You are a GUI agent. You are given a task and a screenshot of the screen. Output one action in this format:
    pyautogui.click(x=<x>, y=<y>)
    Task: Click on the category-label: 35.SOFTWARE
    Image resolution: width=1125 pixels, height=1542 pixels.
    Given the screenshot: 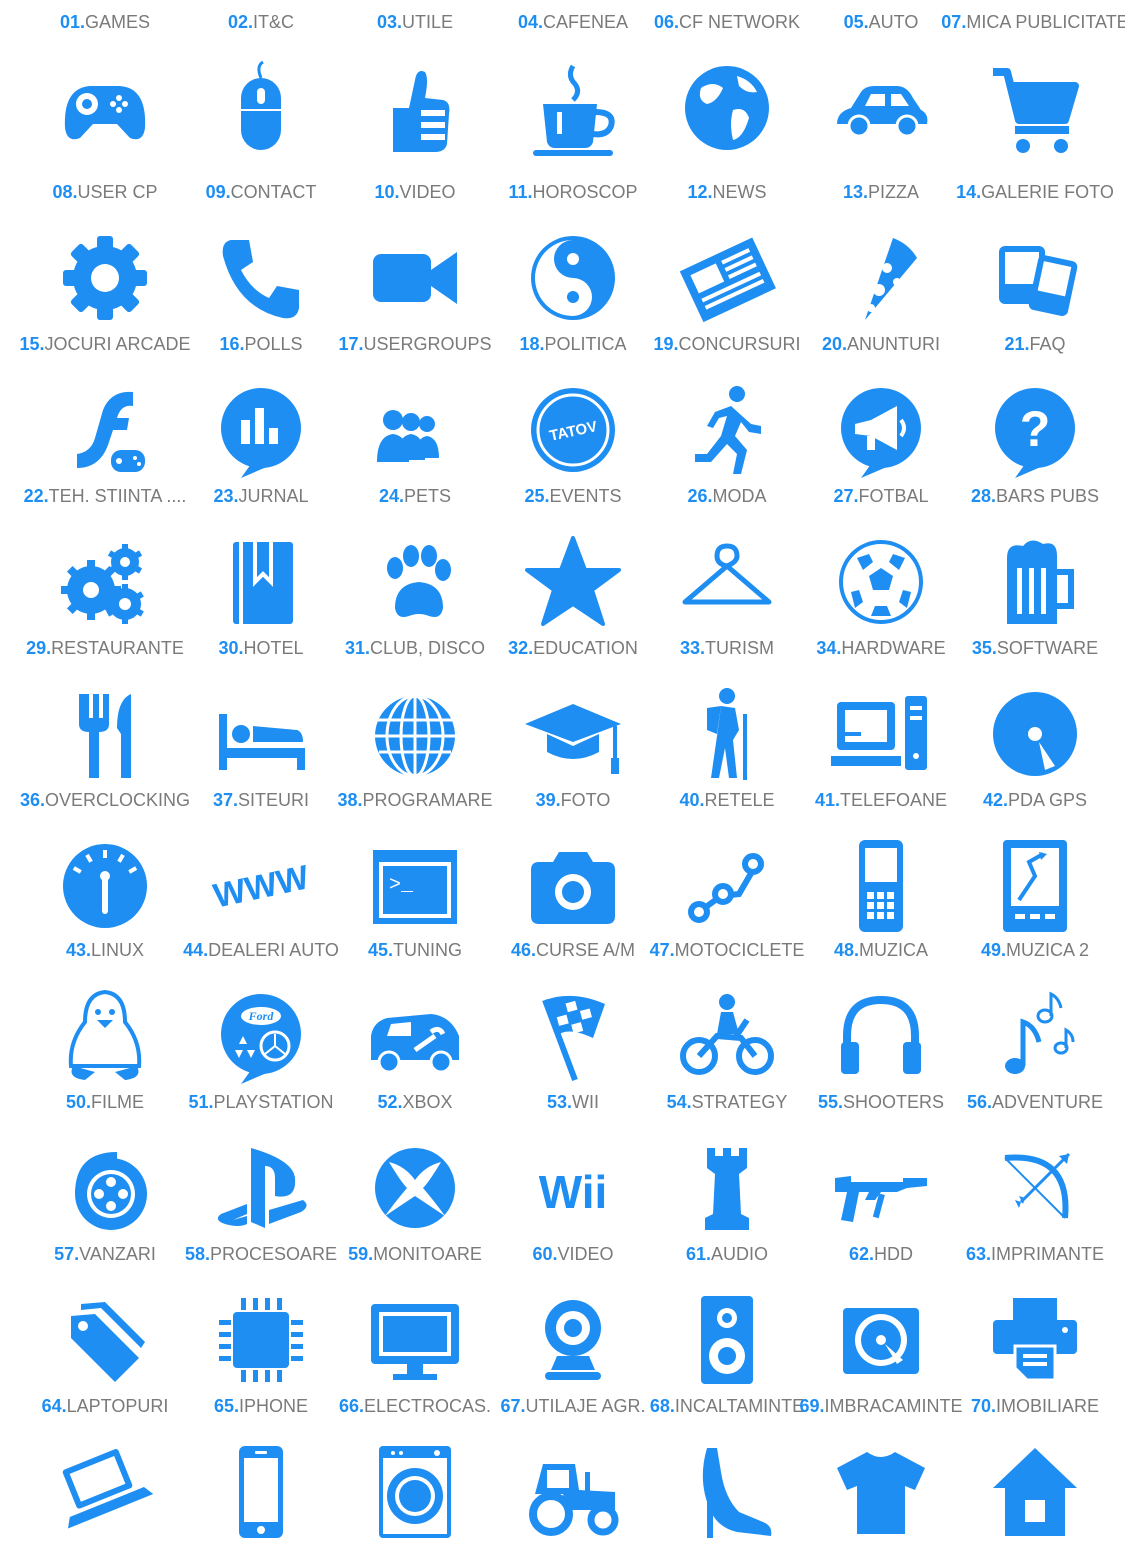 What is the action you would take?
    pyautogui.click(x=1022, y=648)
    